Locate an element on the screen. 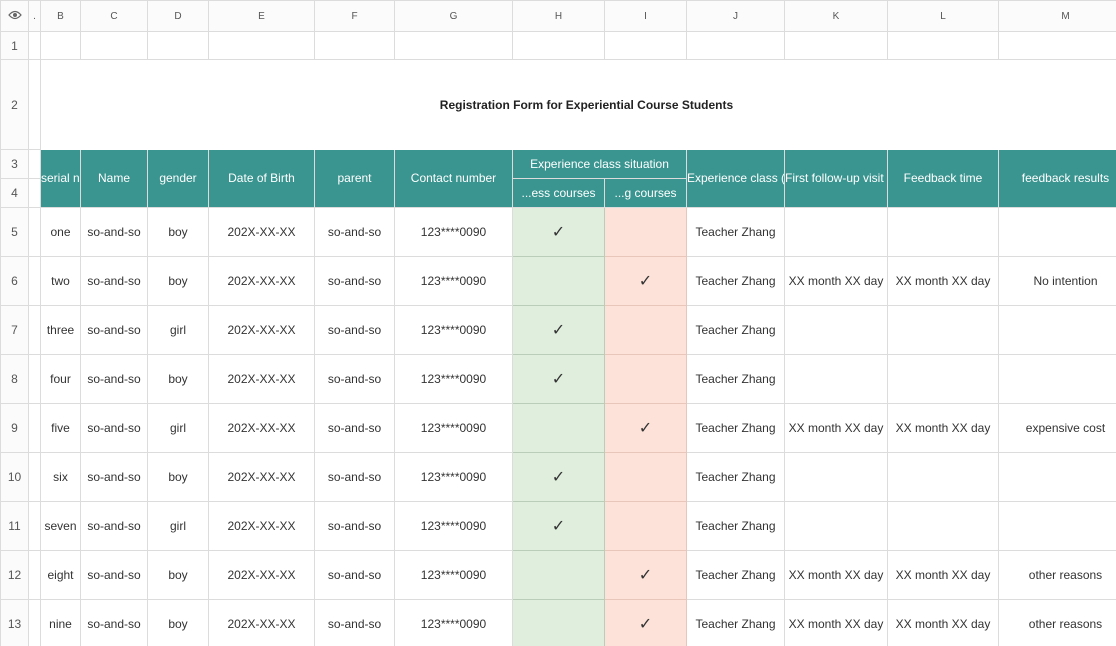 This screenshot has height=646, width=1116. cell-feedback-results: No intention is located at coordinates (1057, 281).